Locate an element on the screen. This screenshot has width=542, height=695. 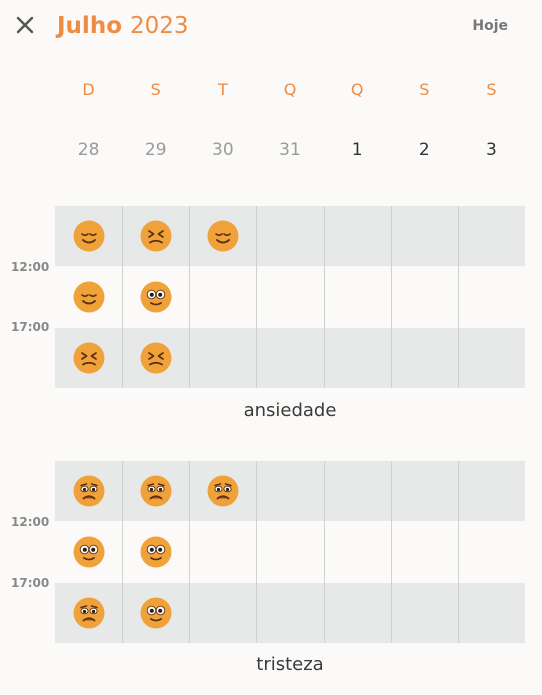
day-number: 31 is located at coordinates (289, 150).